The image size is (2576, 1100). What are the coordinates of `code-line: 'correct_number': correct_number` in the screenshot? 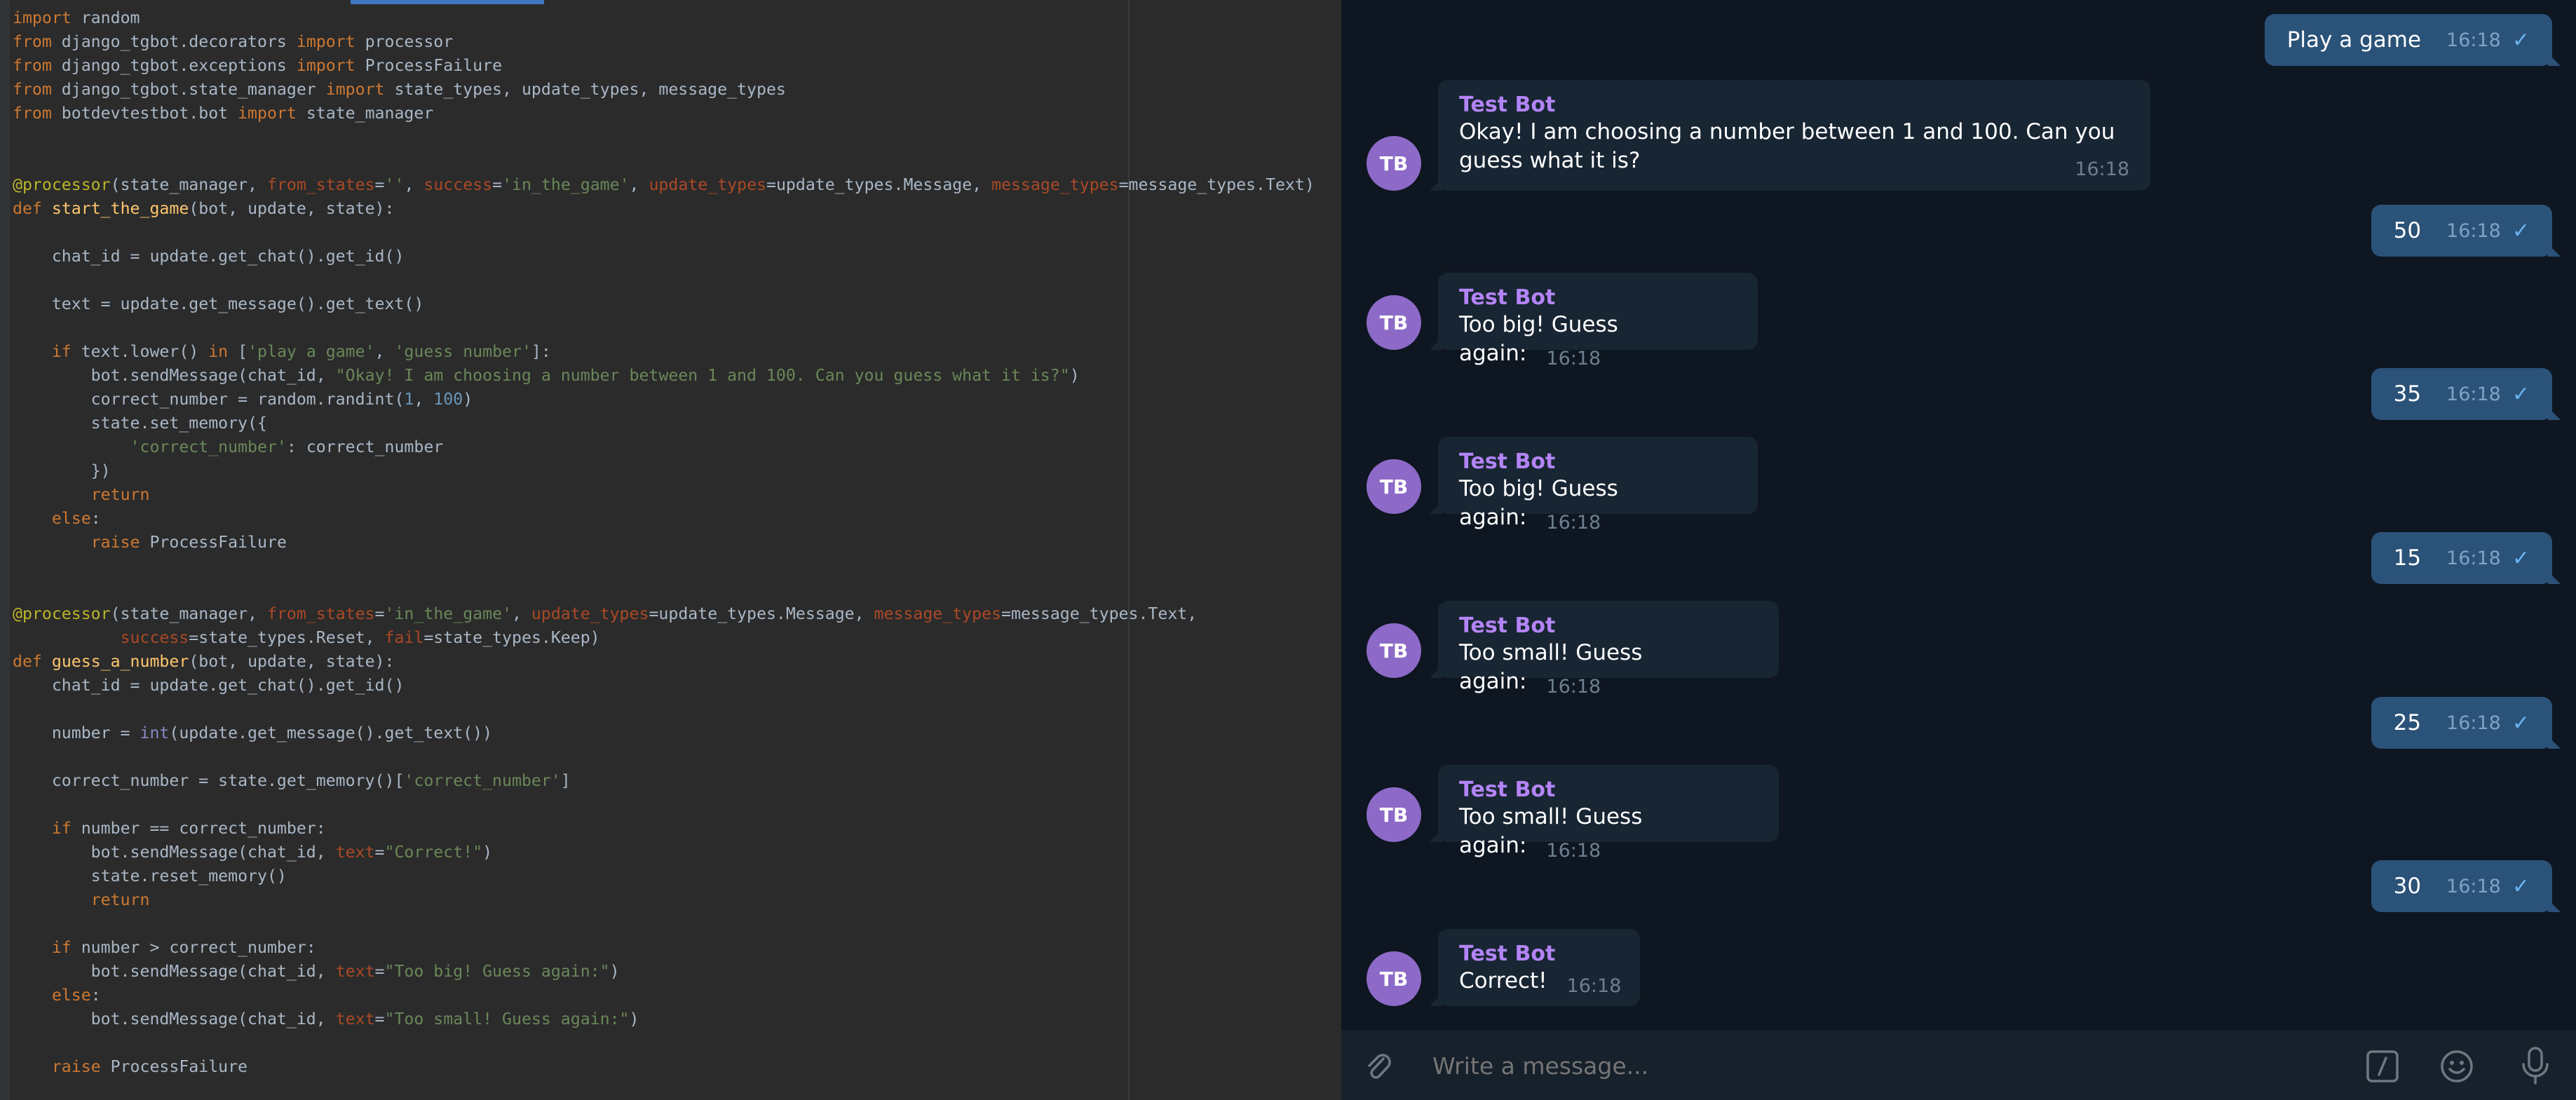 It's located at (664, 447).